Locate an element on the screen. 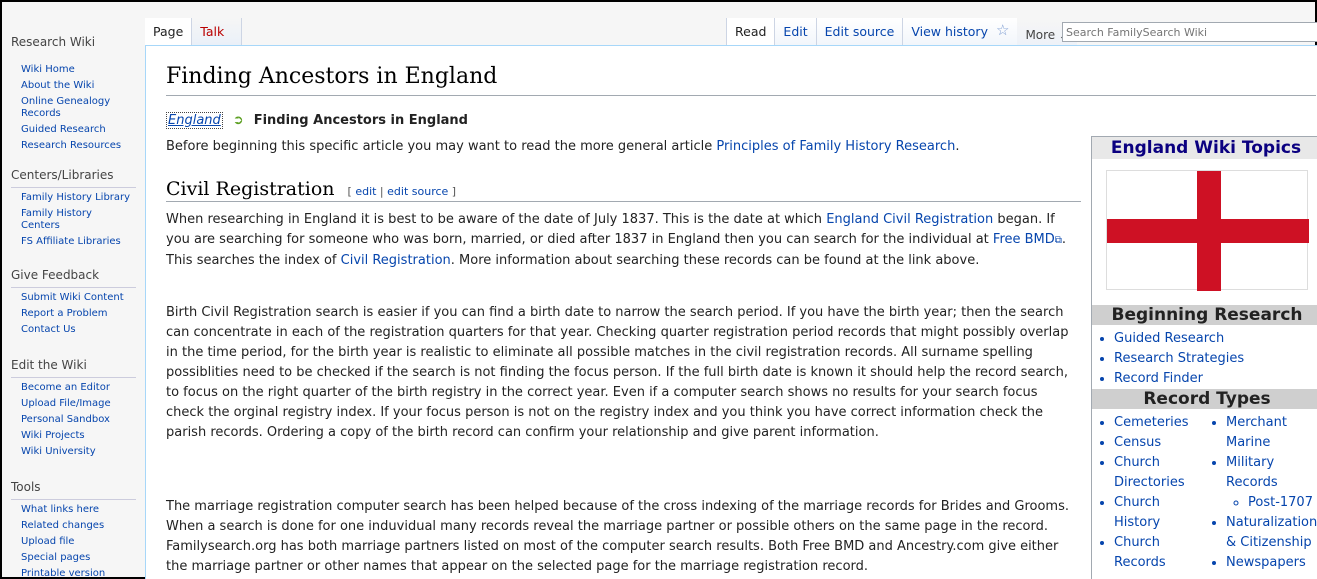  sidebar-item-upload-image: Upload File/Image is located at coordinates (78, 404).